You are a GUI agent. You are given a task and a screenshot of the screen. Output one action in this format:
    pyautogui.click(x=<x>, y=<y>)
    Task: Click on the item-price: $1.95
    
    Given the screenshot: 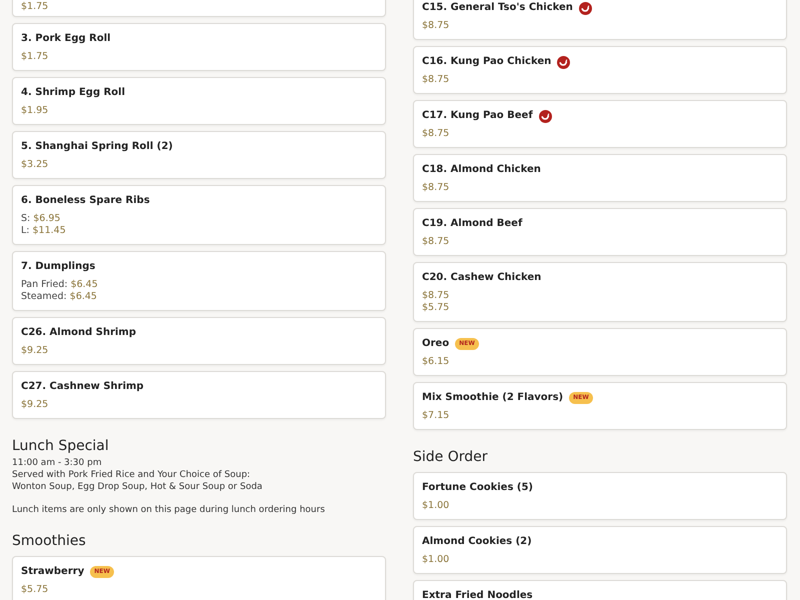 What is the action you would take?
    pyautogui.click(x=35, y=111)
    